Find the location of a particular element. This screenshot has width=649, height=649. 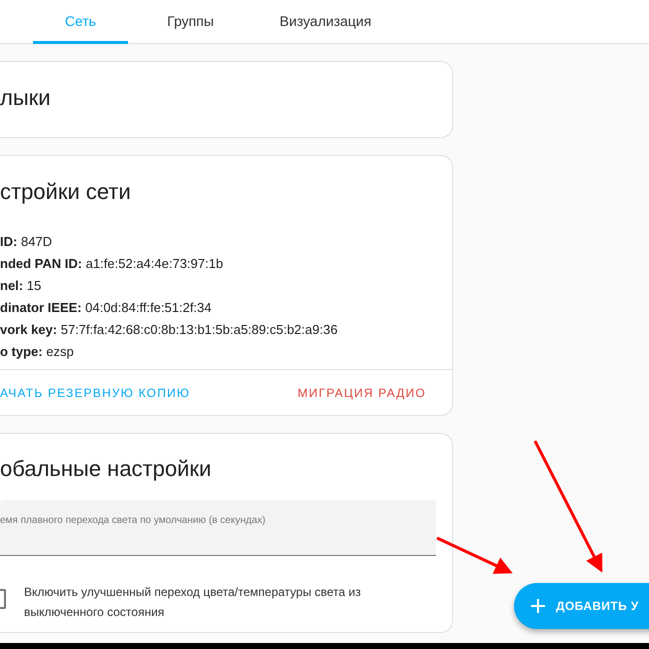

tab: Группы is located at coordinates (190, 22).